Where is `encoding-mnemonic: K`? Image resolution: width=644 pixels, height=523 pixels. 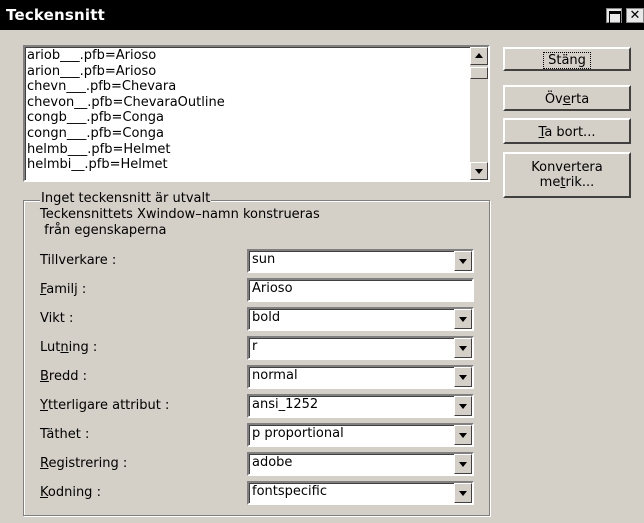 encoding-mnemonic: K is located at coordinates (44, 492).